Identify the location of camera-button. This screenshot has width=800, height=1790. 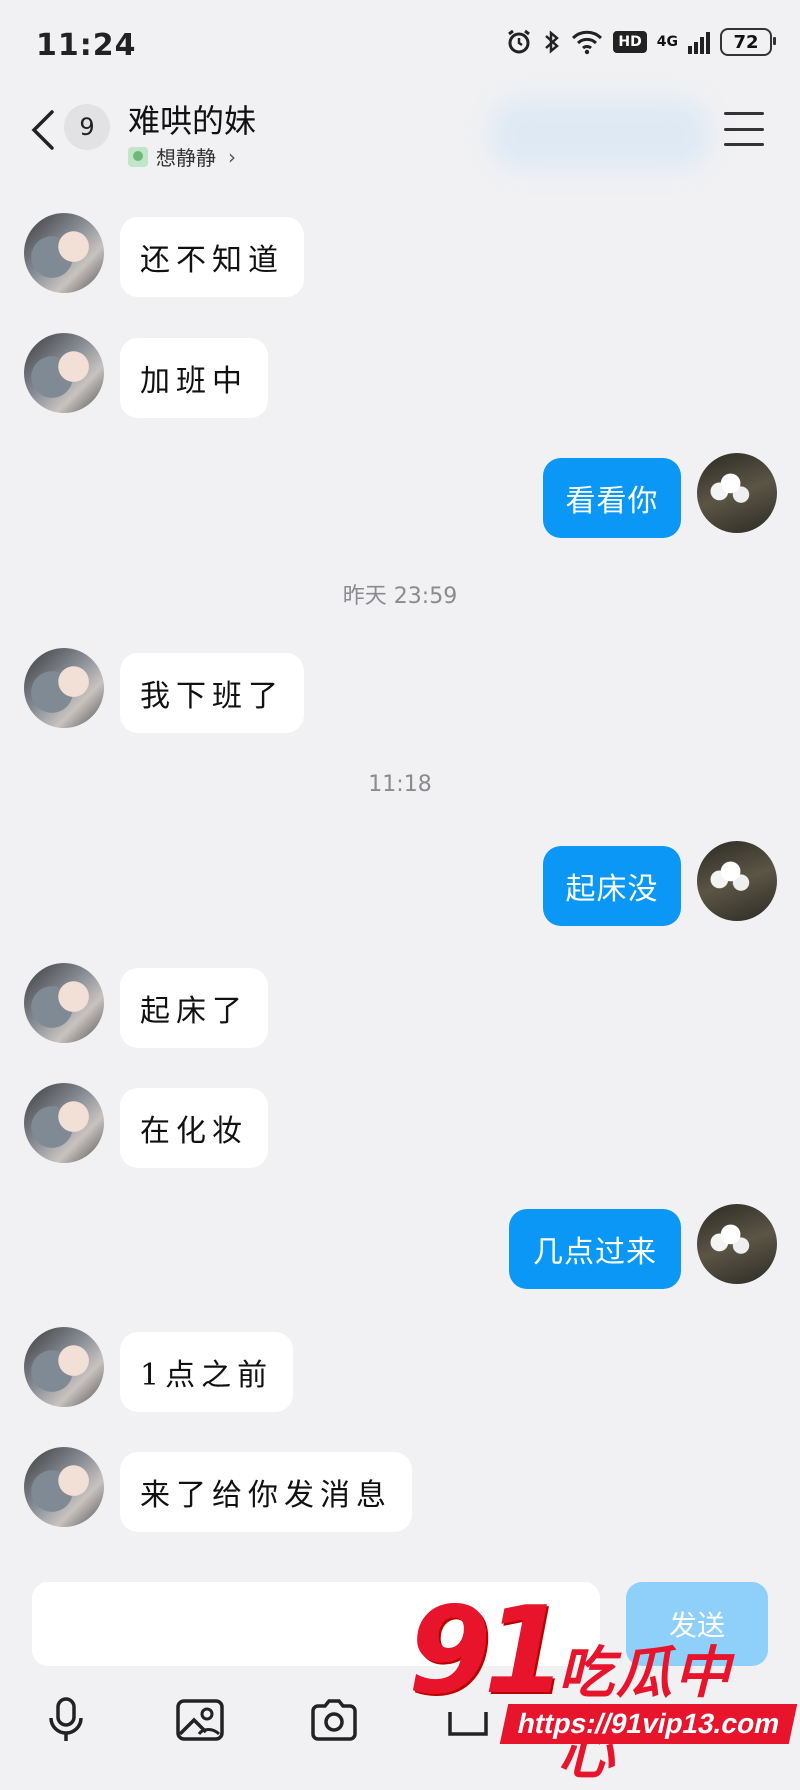
(334, 1720).